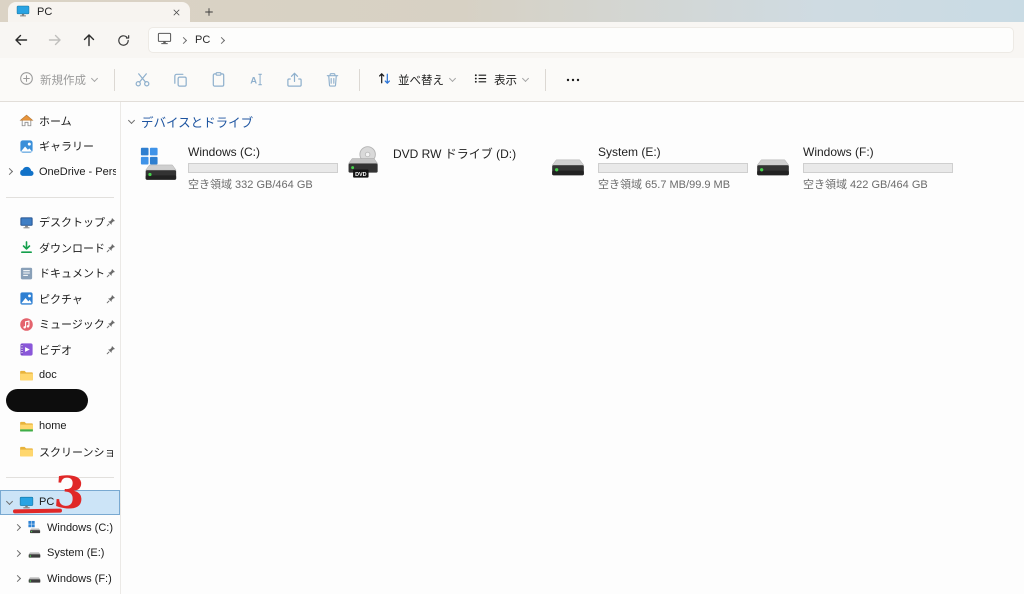 Image resolution: width=1024 pixels, height=594 pixels. What do you see at coordinates (47, 401) in the screenshot?
I see `redaction-blob` at bounding box center [47, 401].